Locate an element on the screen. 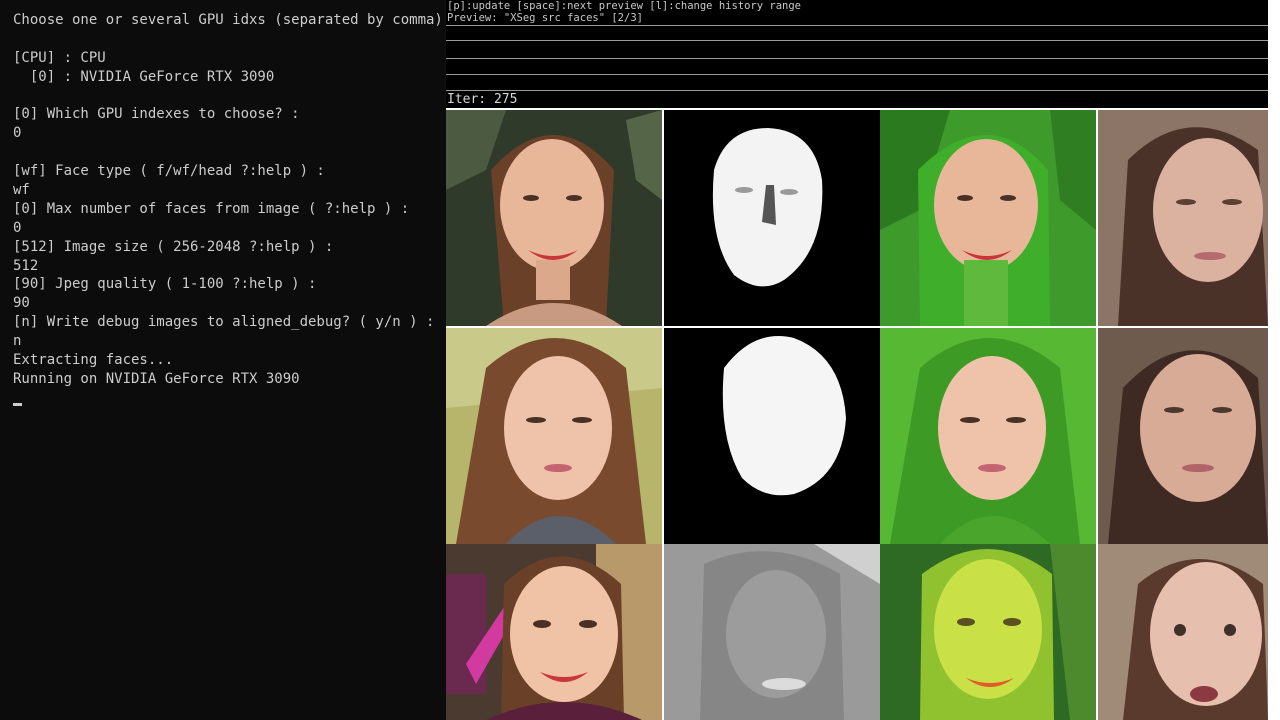 Image resolution: width=1280 pixels, height=720 pixels. console-line: [90] Jpeg quality ( 1-100 ?:help ) : is located at coordinates (165, 284).